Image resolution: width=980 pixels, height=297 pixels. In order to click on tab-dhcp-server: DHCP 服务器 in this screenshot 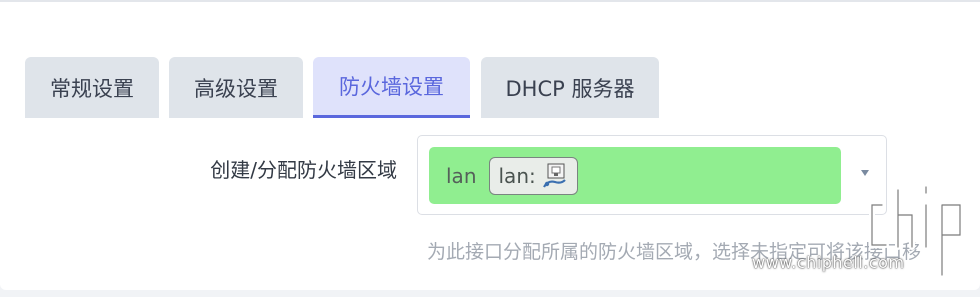, I will do `click(570, 87)`.